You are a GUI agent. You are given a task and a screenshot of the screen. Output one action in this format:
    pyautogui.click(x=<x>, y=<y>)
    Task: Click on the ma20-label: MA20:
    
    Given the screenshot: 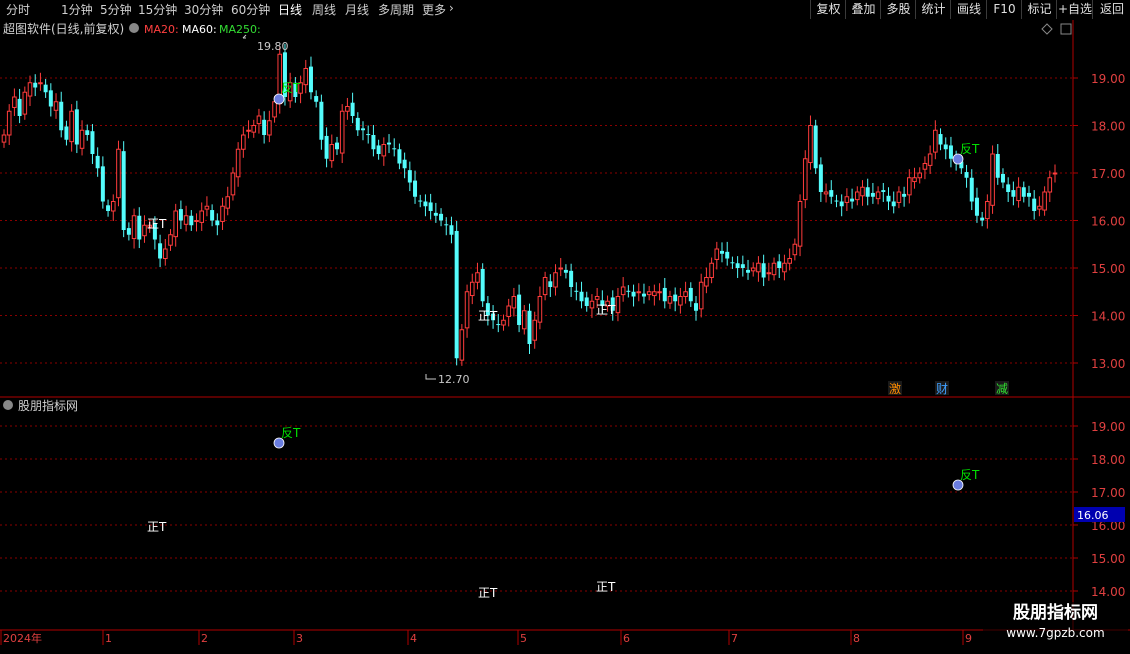 What is the action you would take?
    pyautogui.click(x=161, y=29)
    